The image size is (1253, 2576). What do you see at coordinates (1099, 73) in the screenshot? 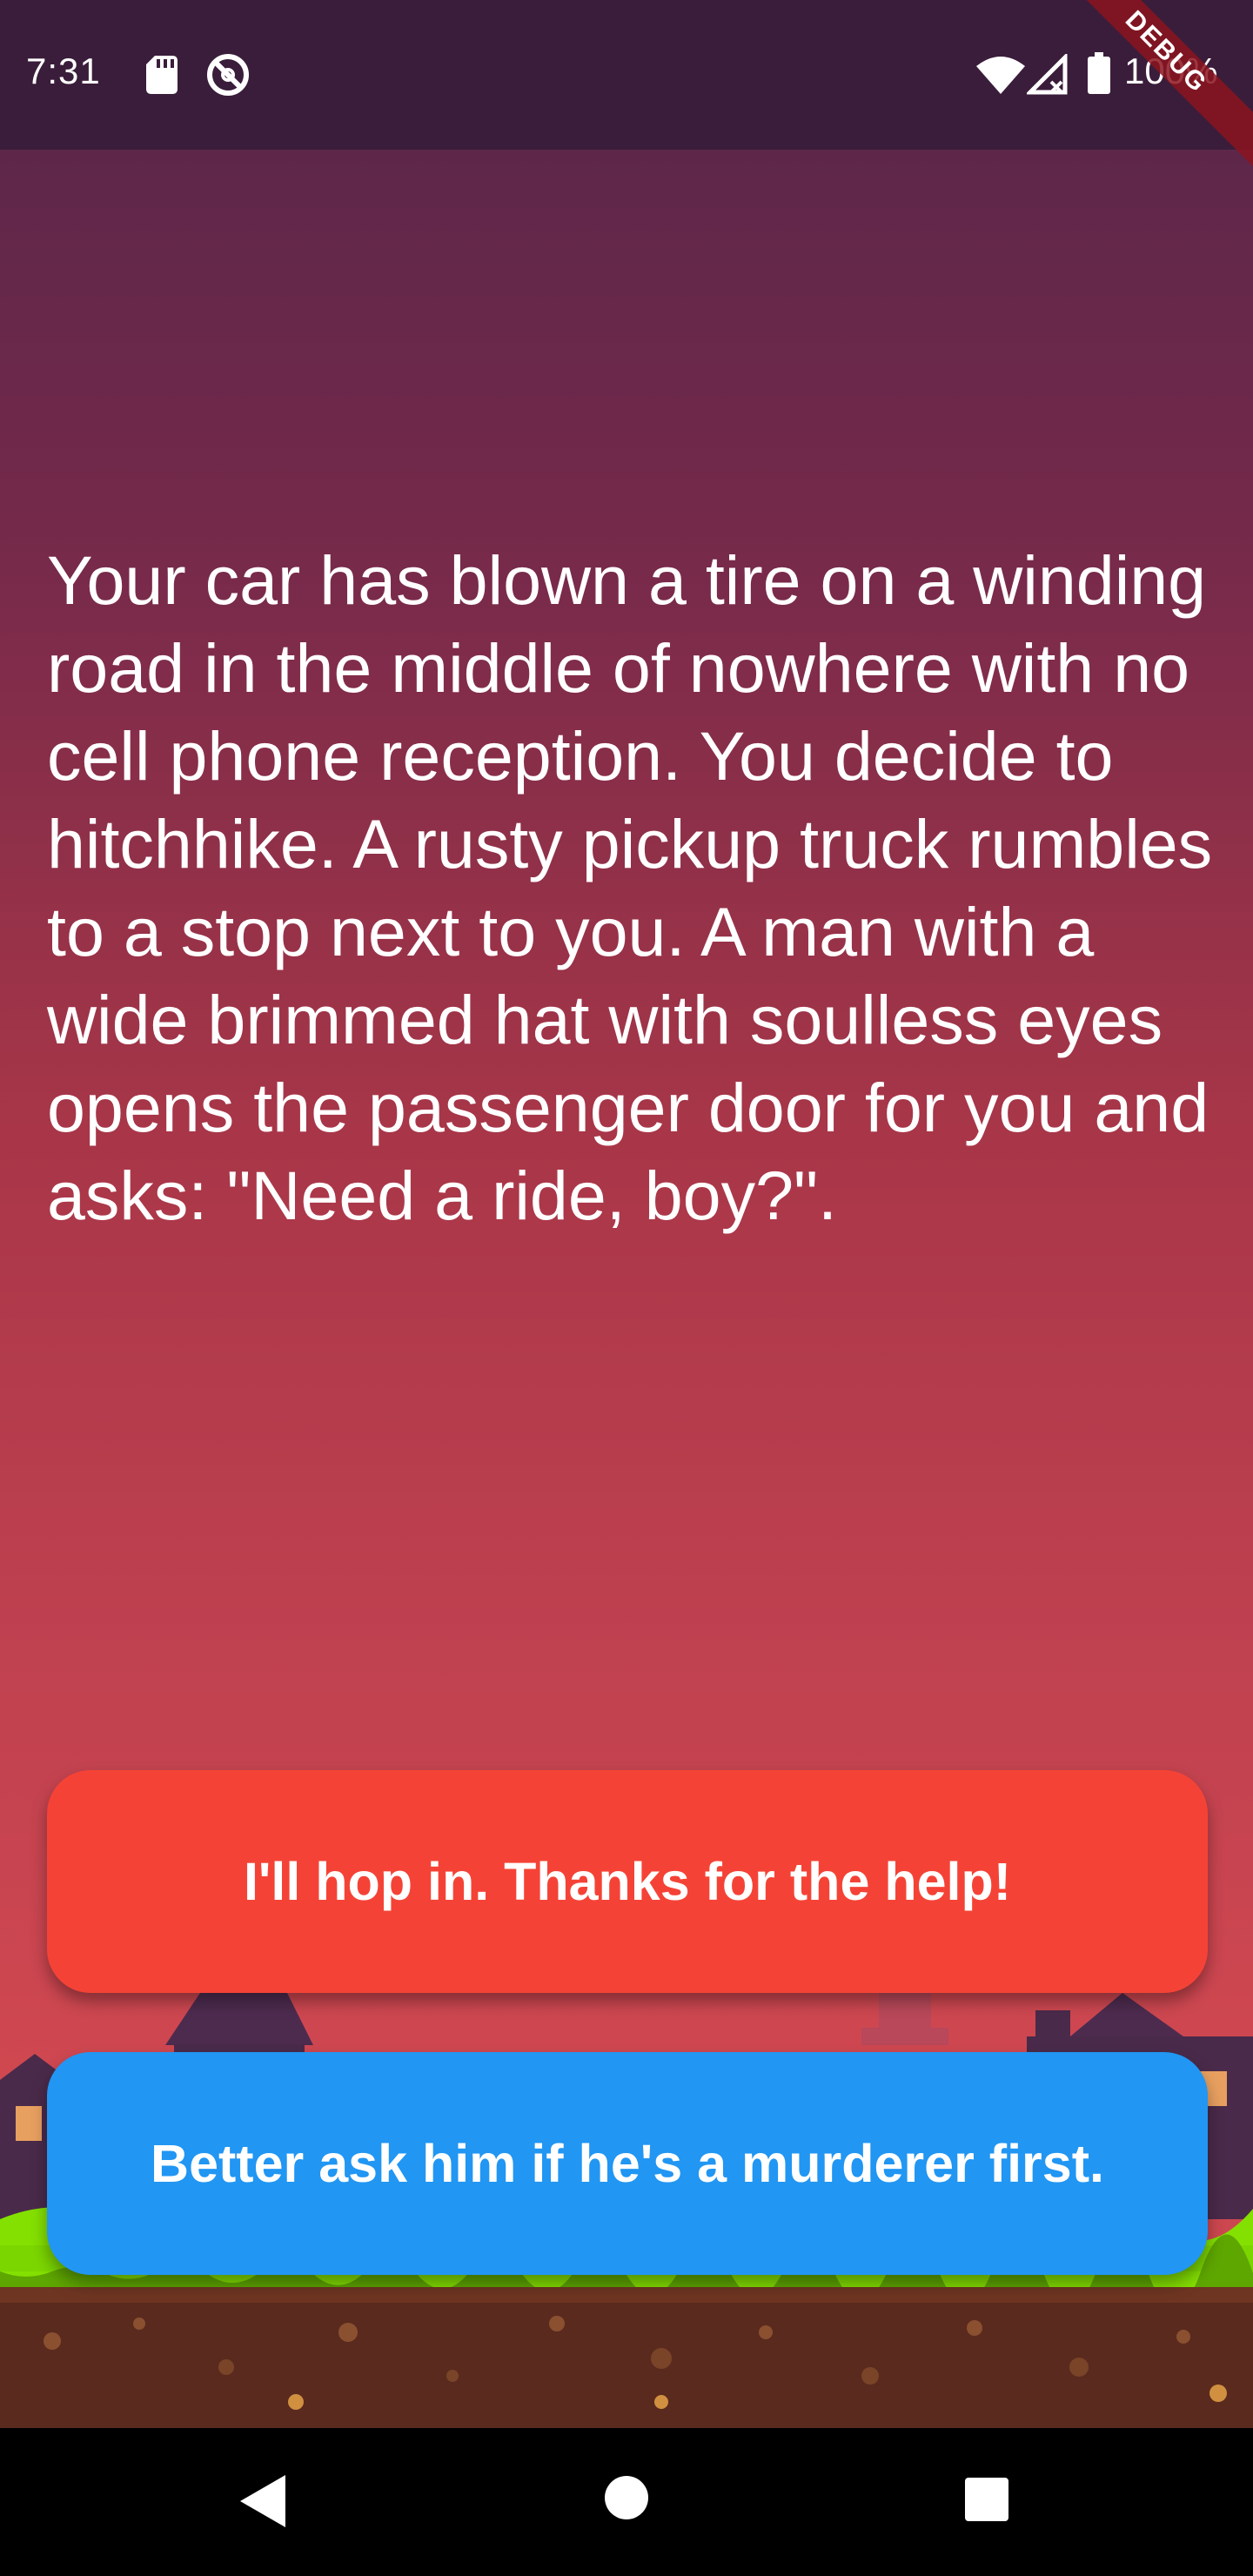
I see `battery-icon` at bounding box center [1099, 73].